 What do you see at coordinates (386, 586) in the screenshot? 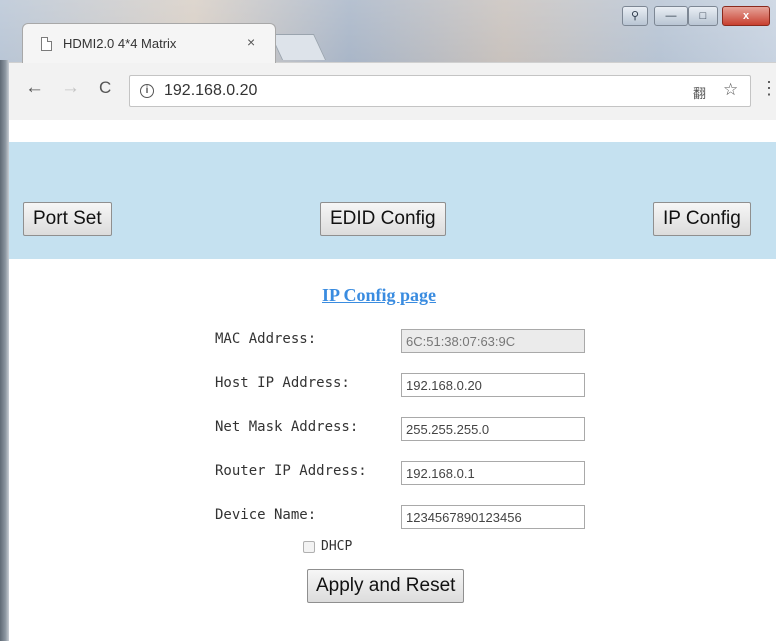
I see `apply-and-reset-button: Apply and Reset` at bounding box center [386, 586].